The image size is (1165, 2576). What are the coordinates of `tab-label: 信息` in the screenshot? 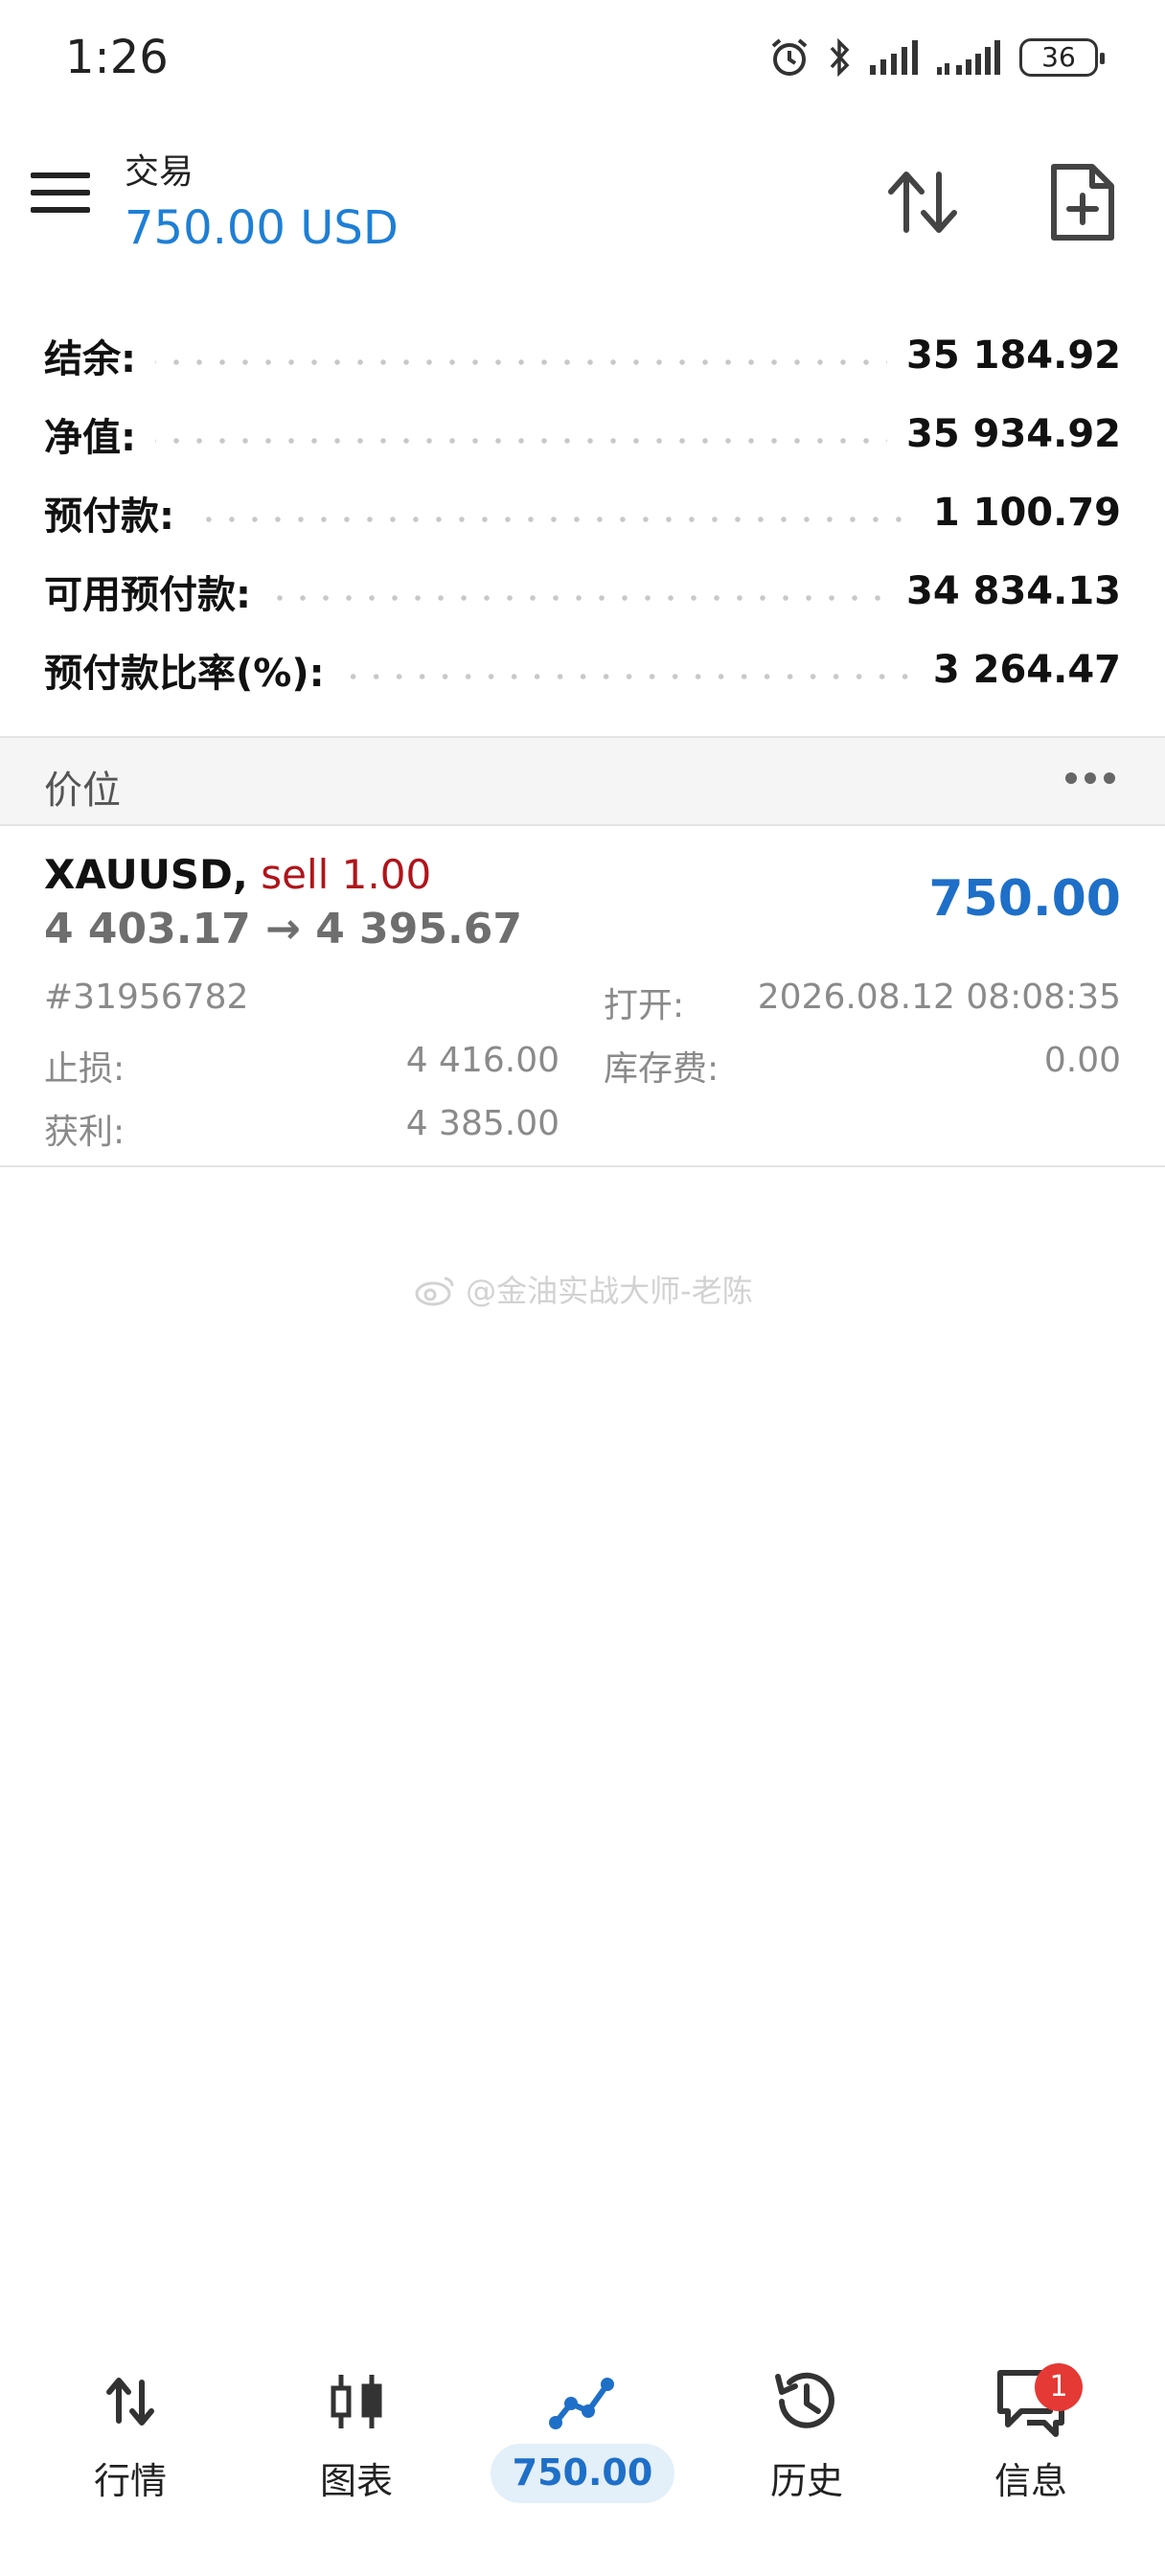 It's located at (1030, 2481).